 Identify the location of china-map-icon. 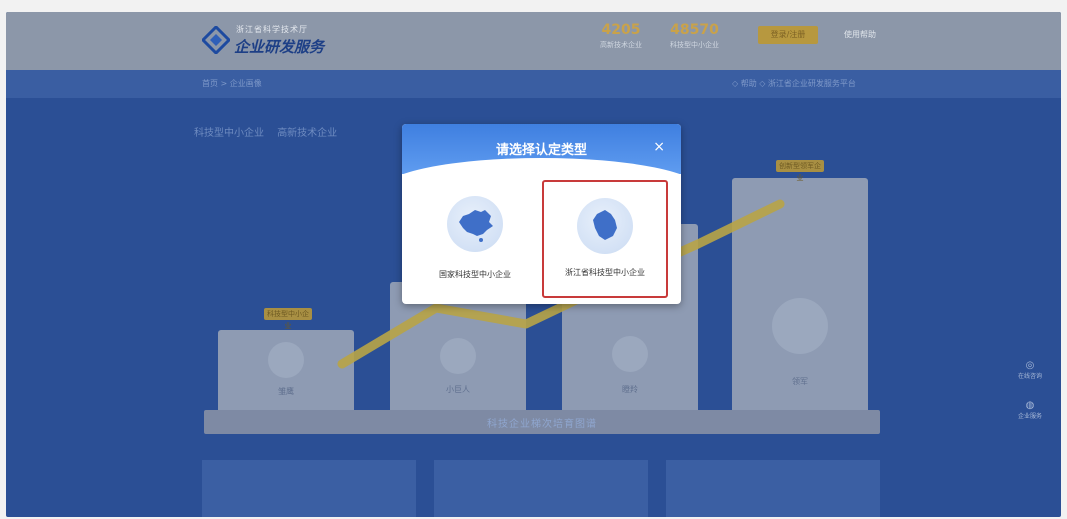
(475, 224).